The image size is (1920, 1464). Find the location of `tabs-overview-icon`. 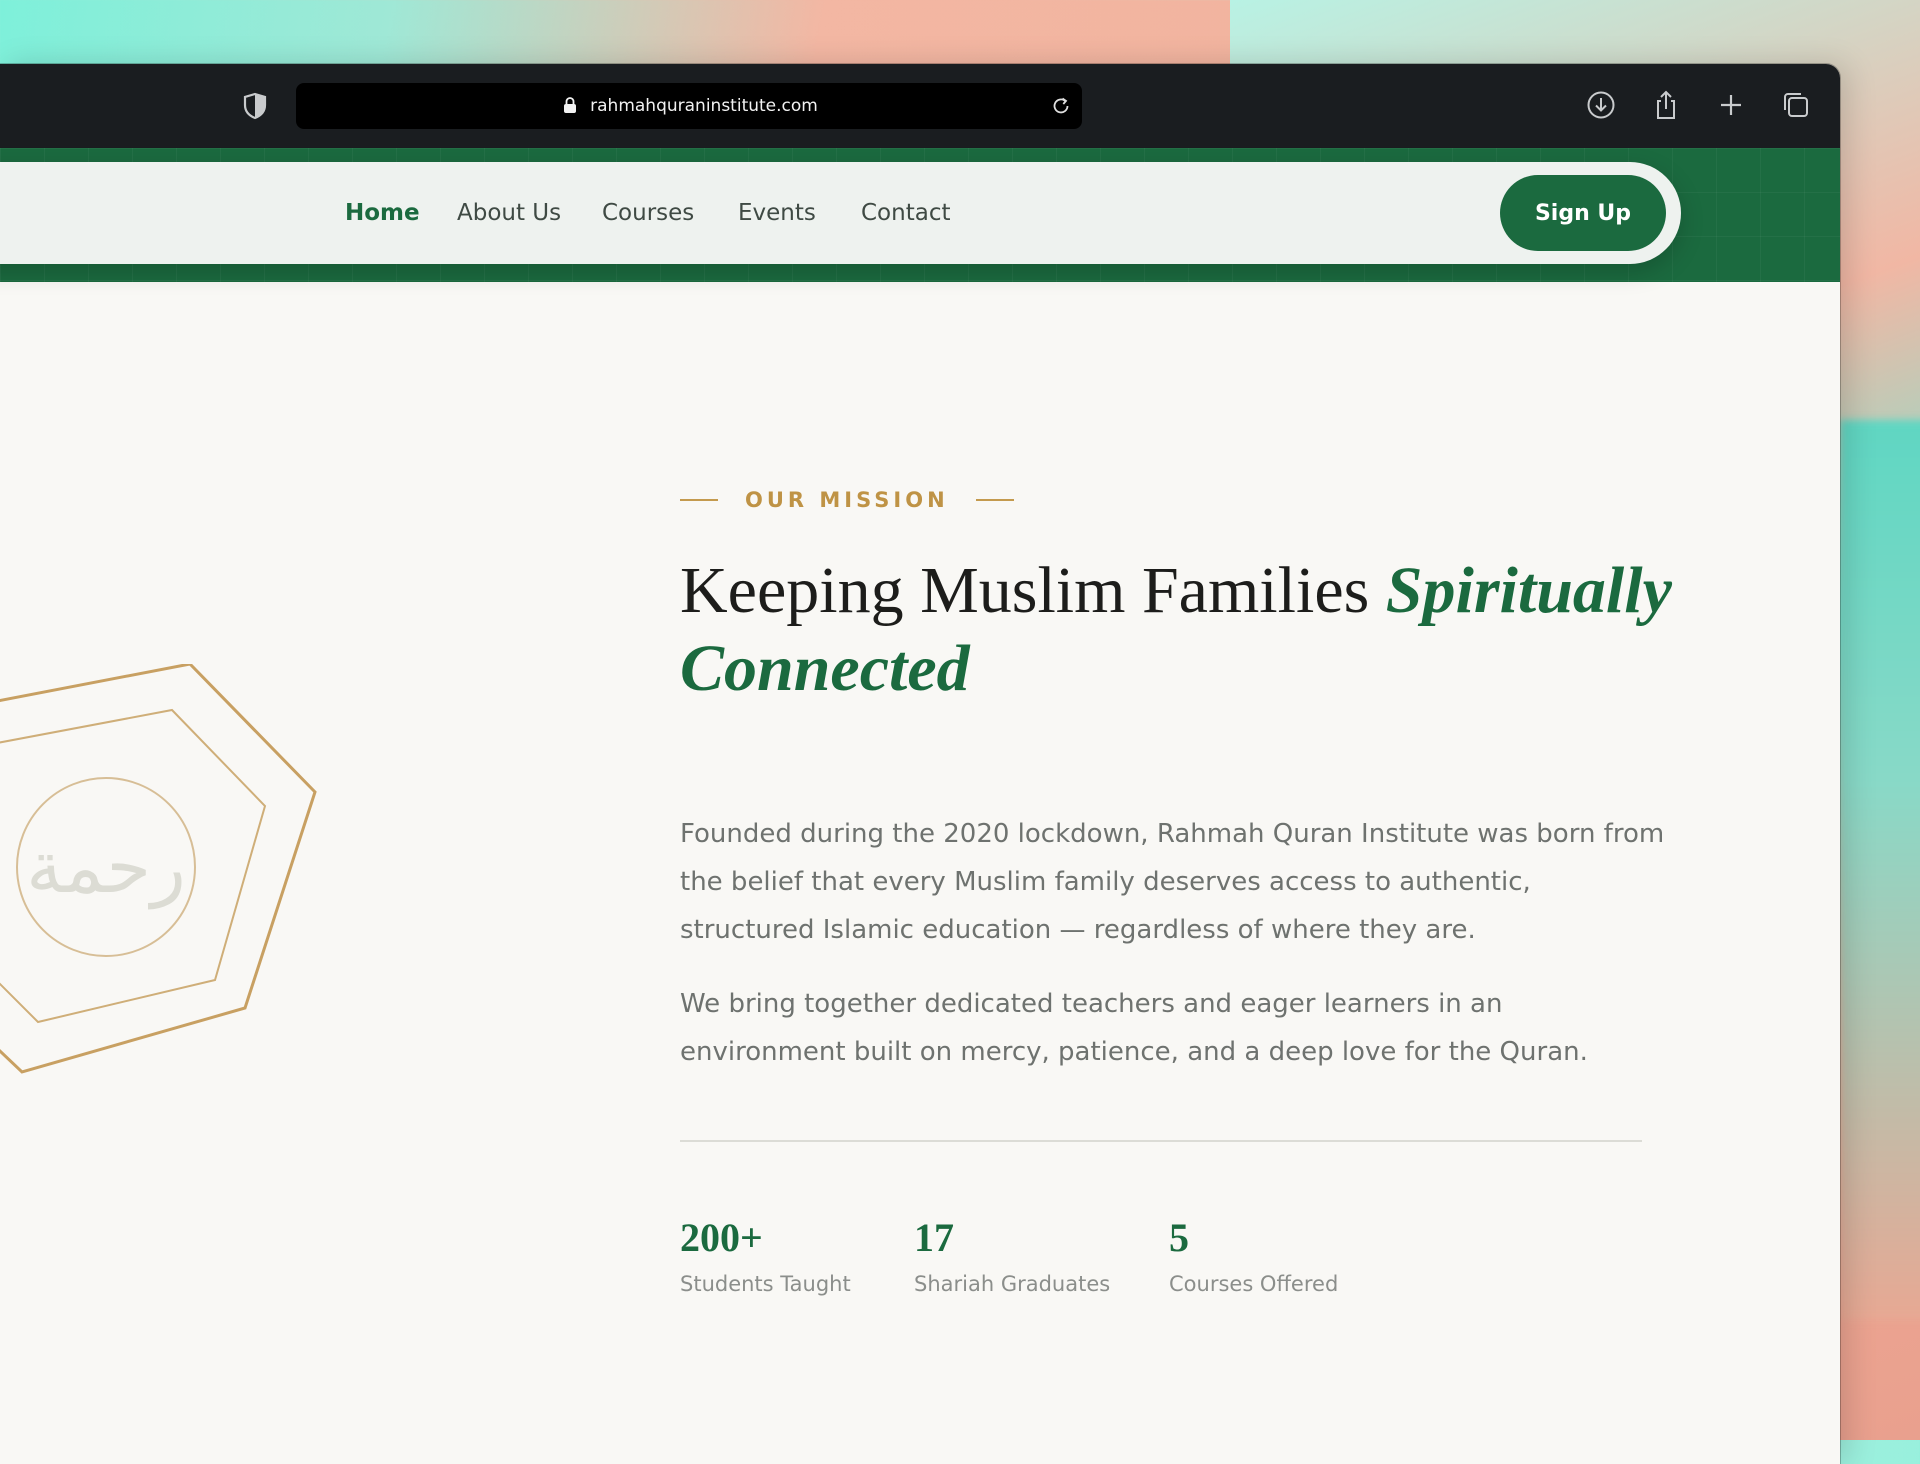

tabs-overview-icon is located at coordinates (1796, 105).